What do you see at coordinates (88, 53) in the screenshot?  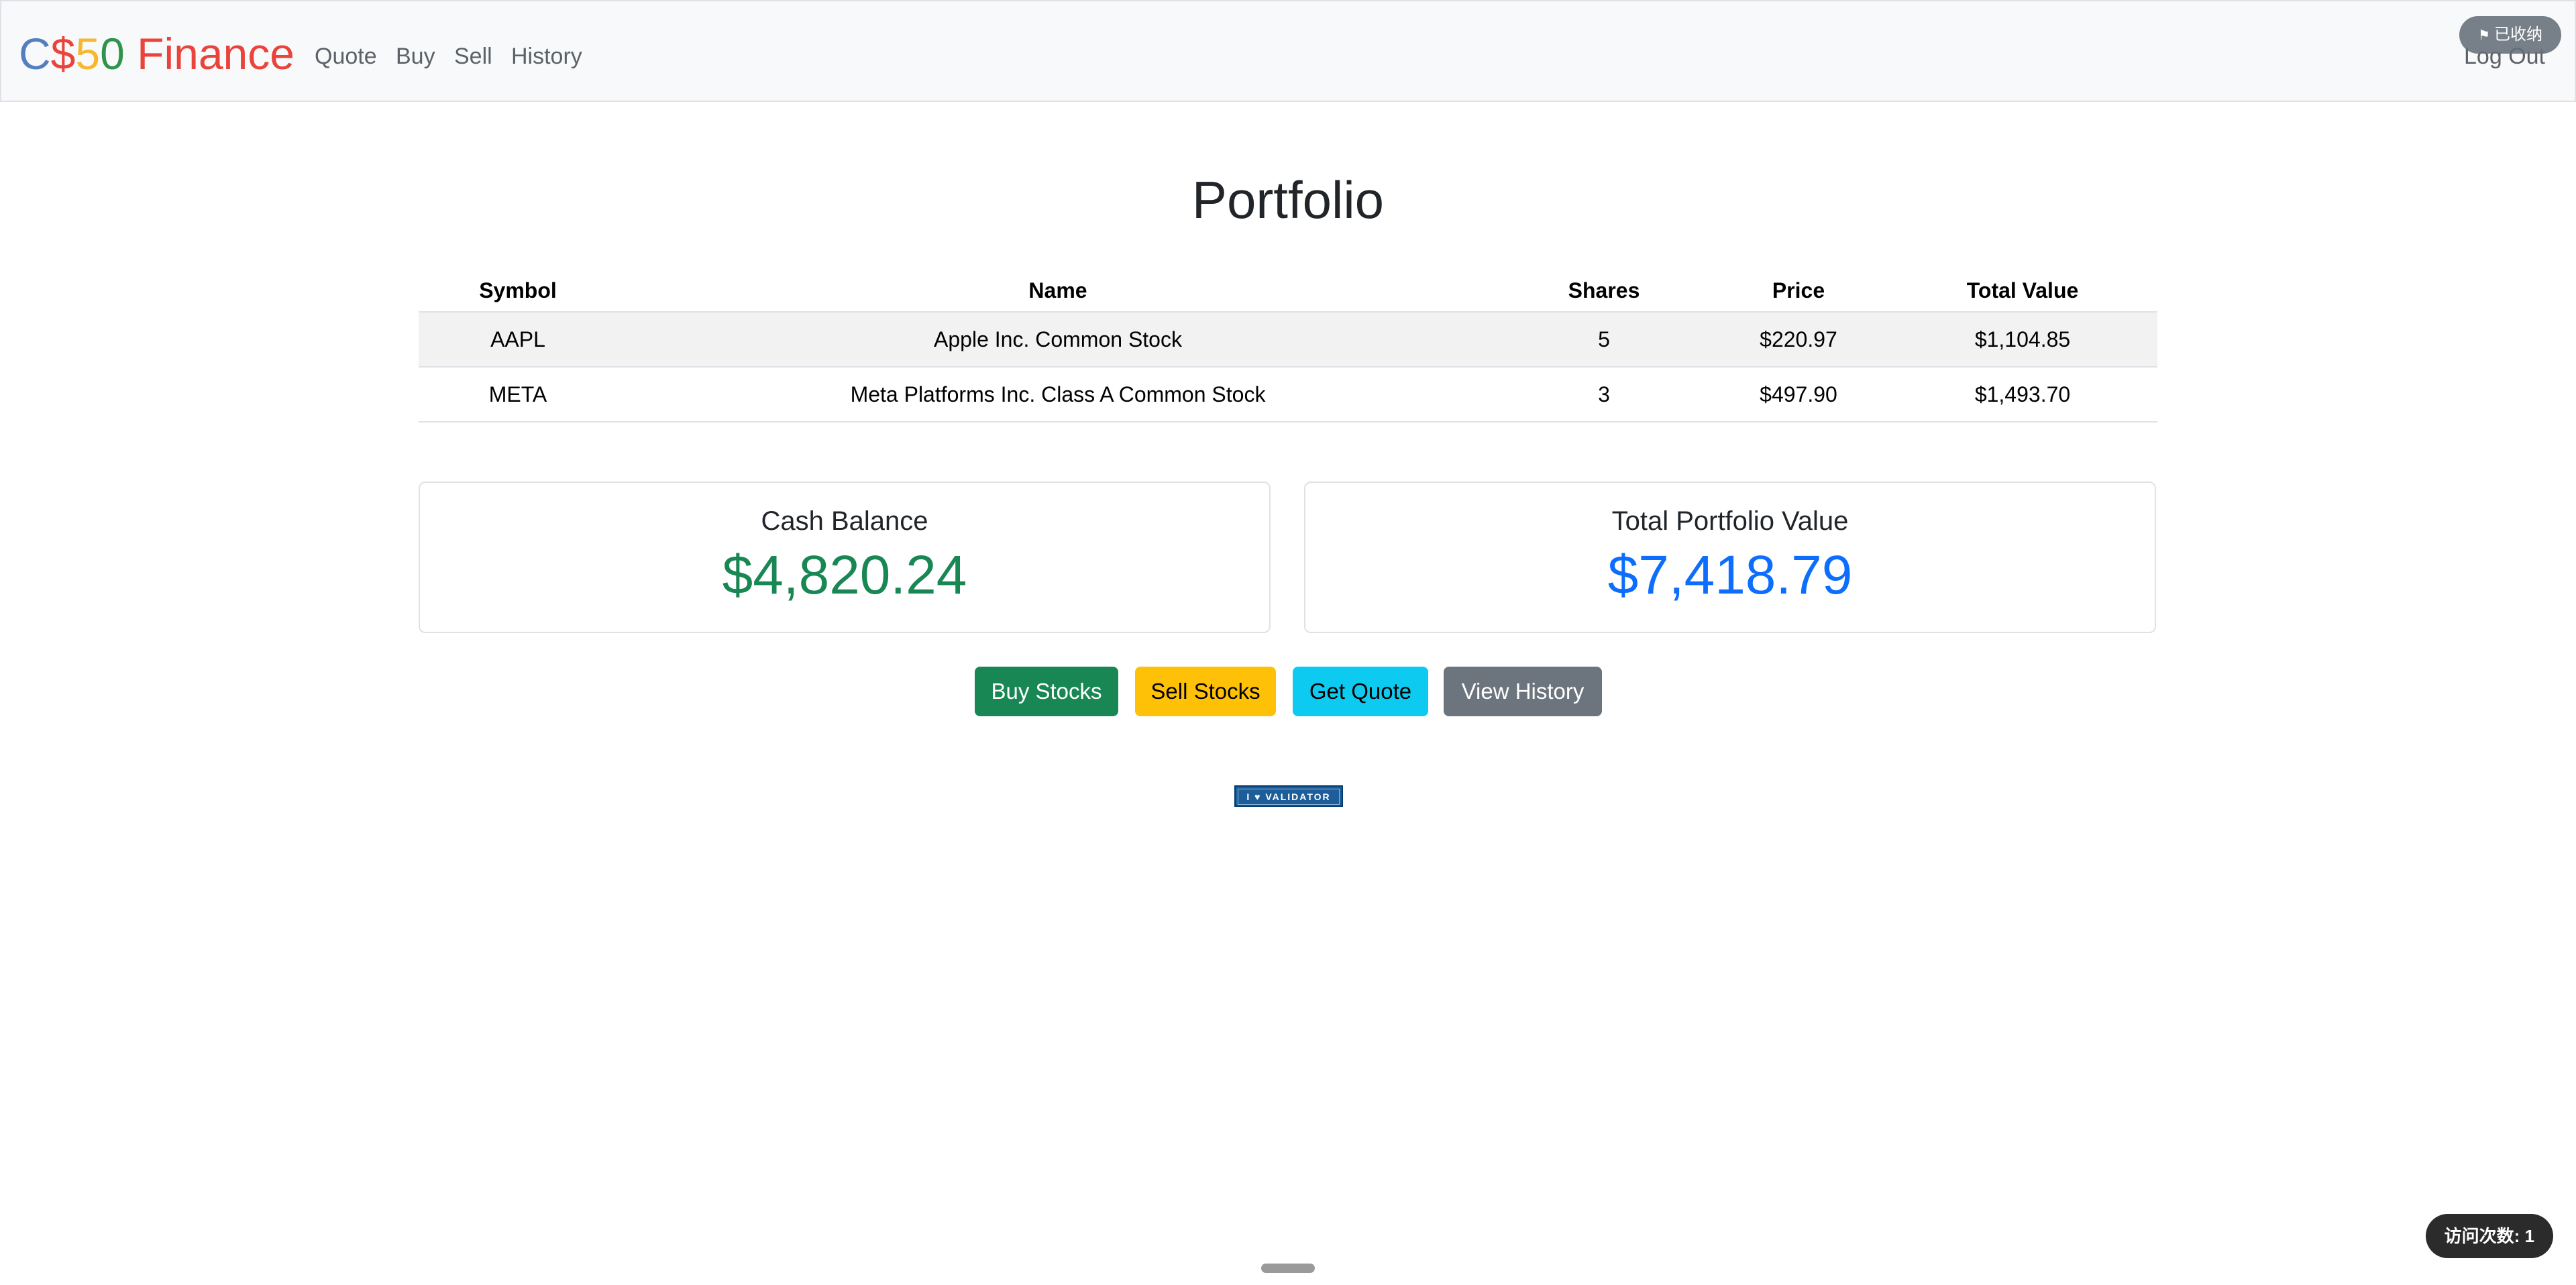 I see `brand-letter-5: 5` at bounding box center [88, 53].